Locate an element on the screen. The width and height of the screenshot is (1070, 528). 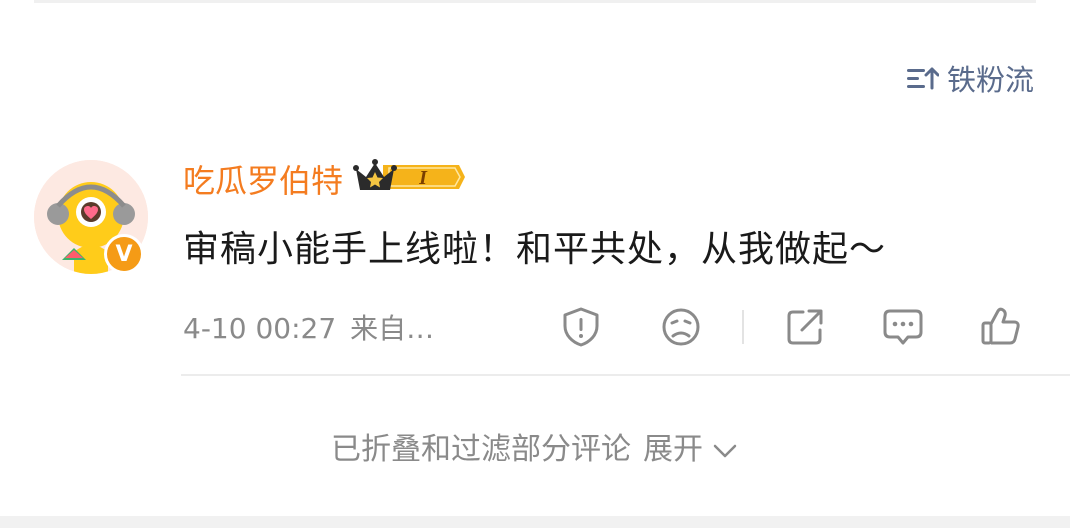
report-button is located at coordinates (581, 327).